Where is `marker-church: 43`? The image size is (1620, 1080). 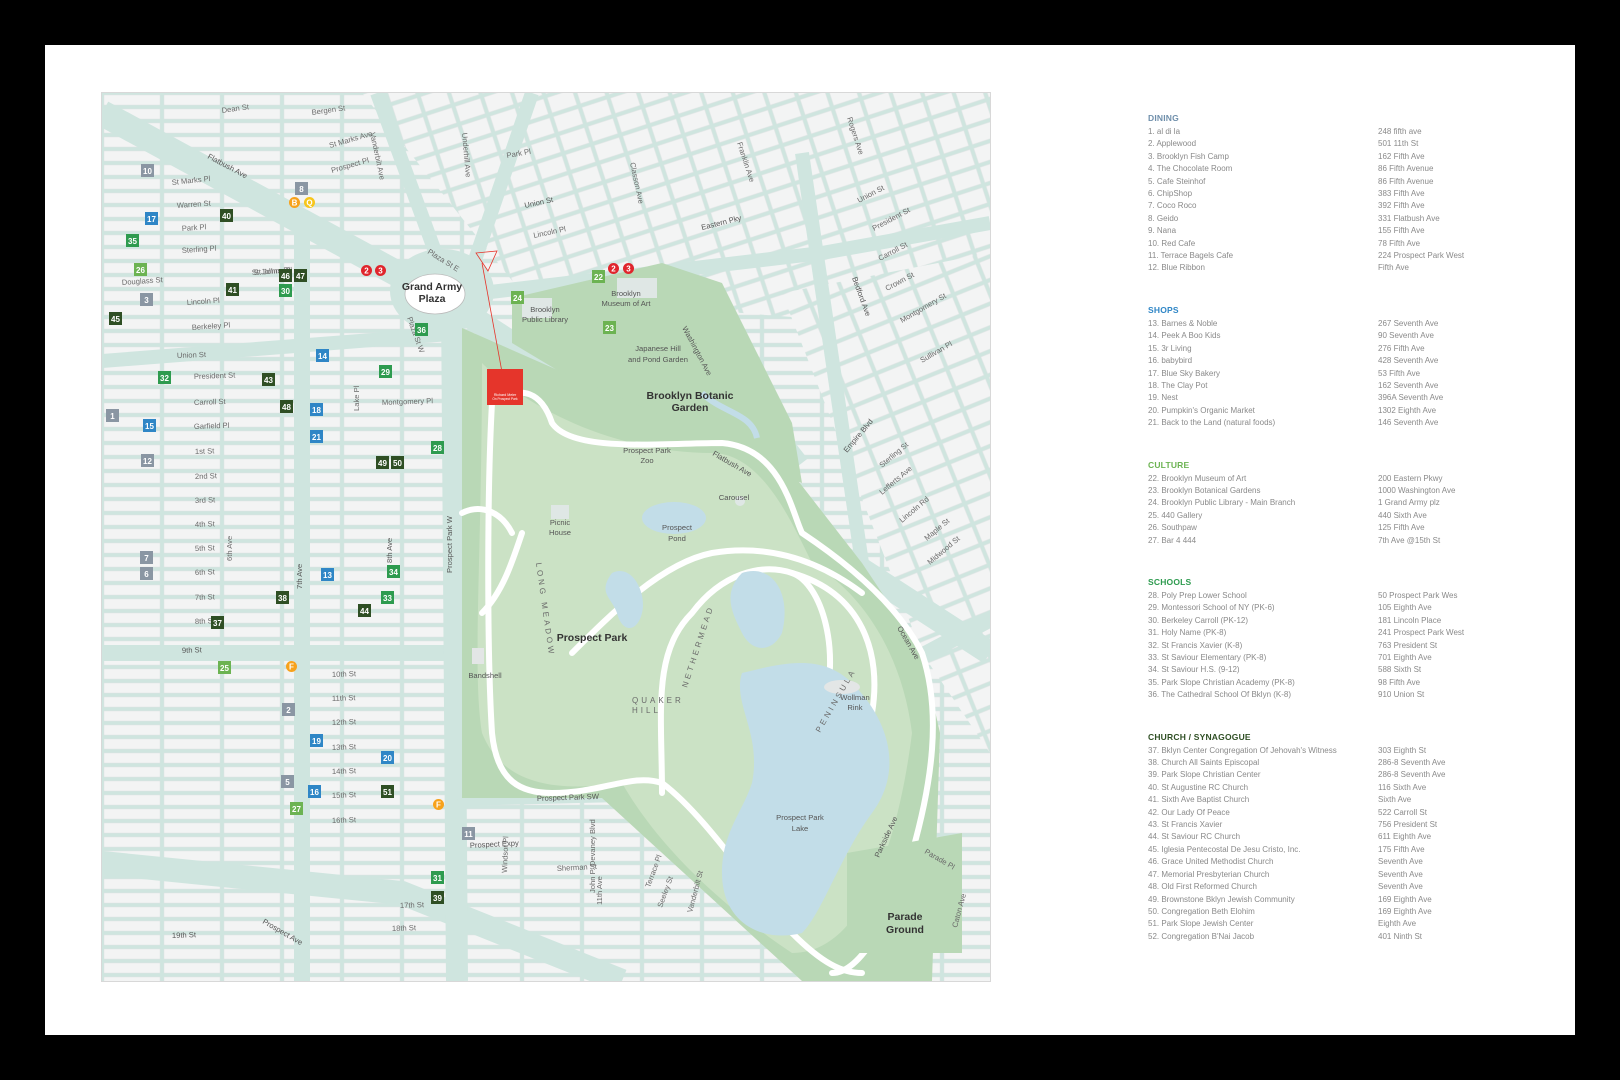 marker-church: 43 is located at coordinates (268, 379).